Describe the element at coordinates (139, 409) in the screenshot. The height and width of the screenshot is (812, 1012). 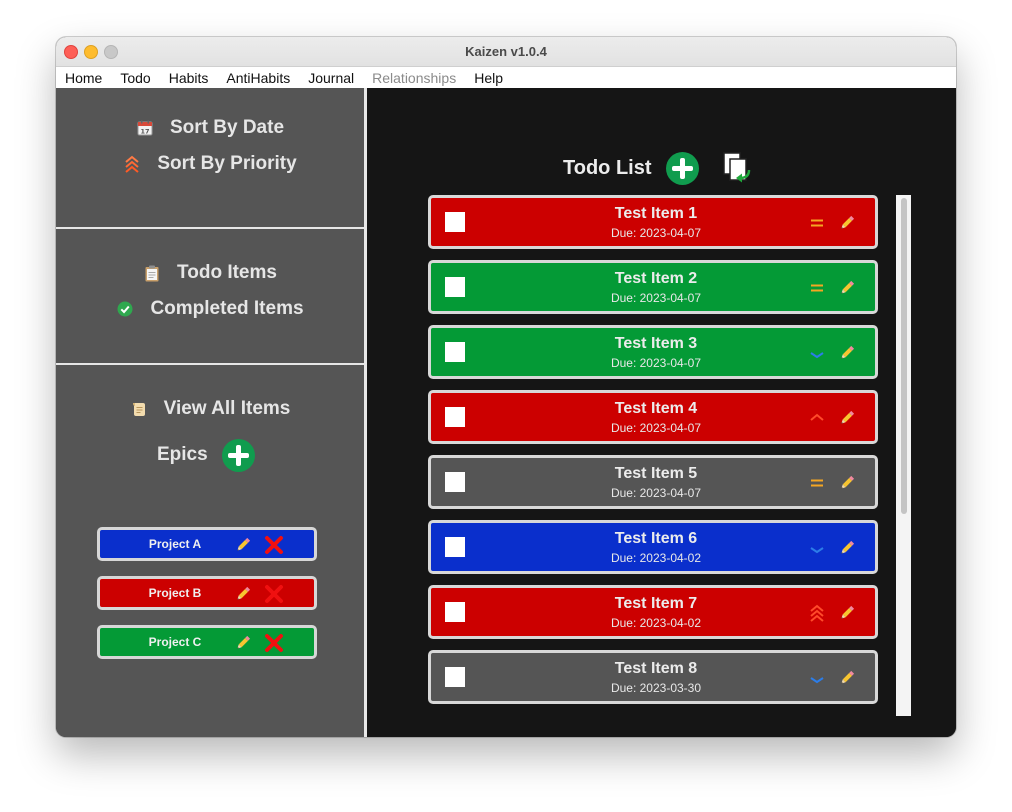
I see `scroll-icon` at that location.